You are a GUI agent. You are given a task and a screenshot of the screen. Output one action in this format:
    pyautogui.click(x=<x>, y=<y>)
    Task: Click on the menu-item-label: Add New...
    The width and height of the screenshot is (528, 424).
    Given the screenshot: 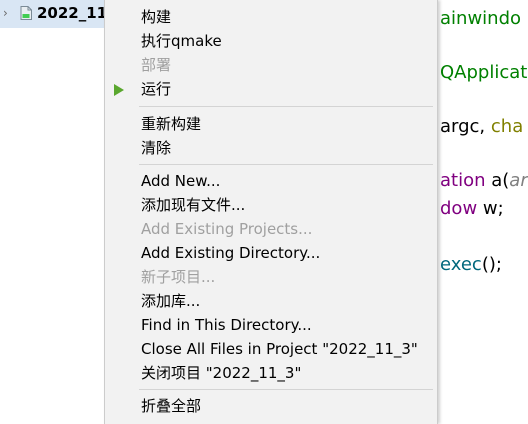 What is the action you would take?
    pyautogui.click(x=181, y=181)
    